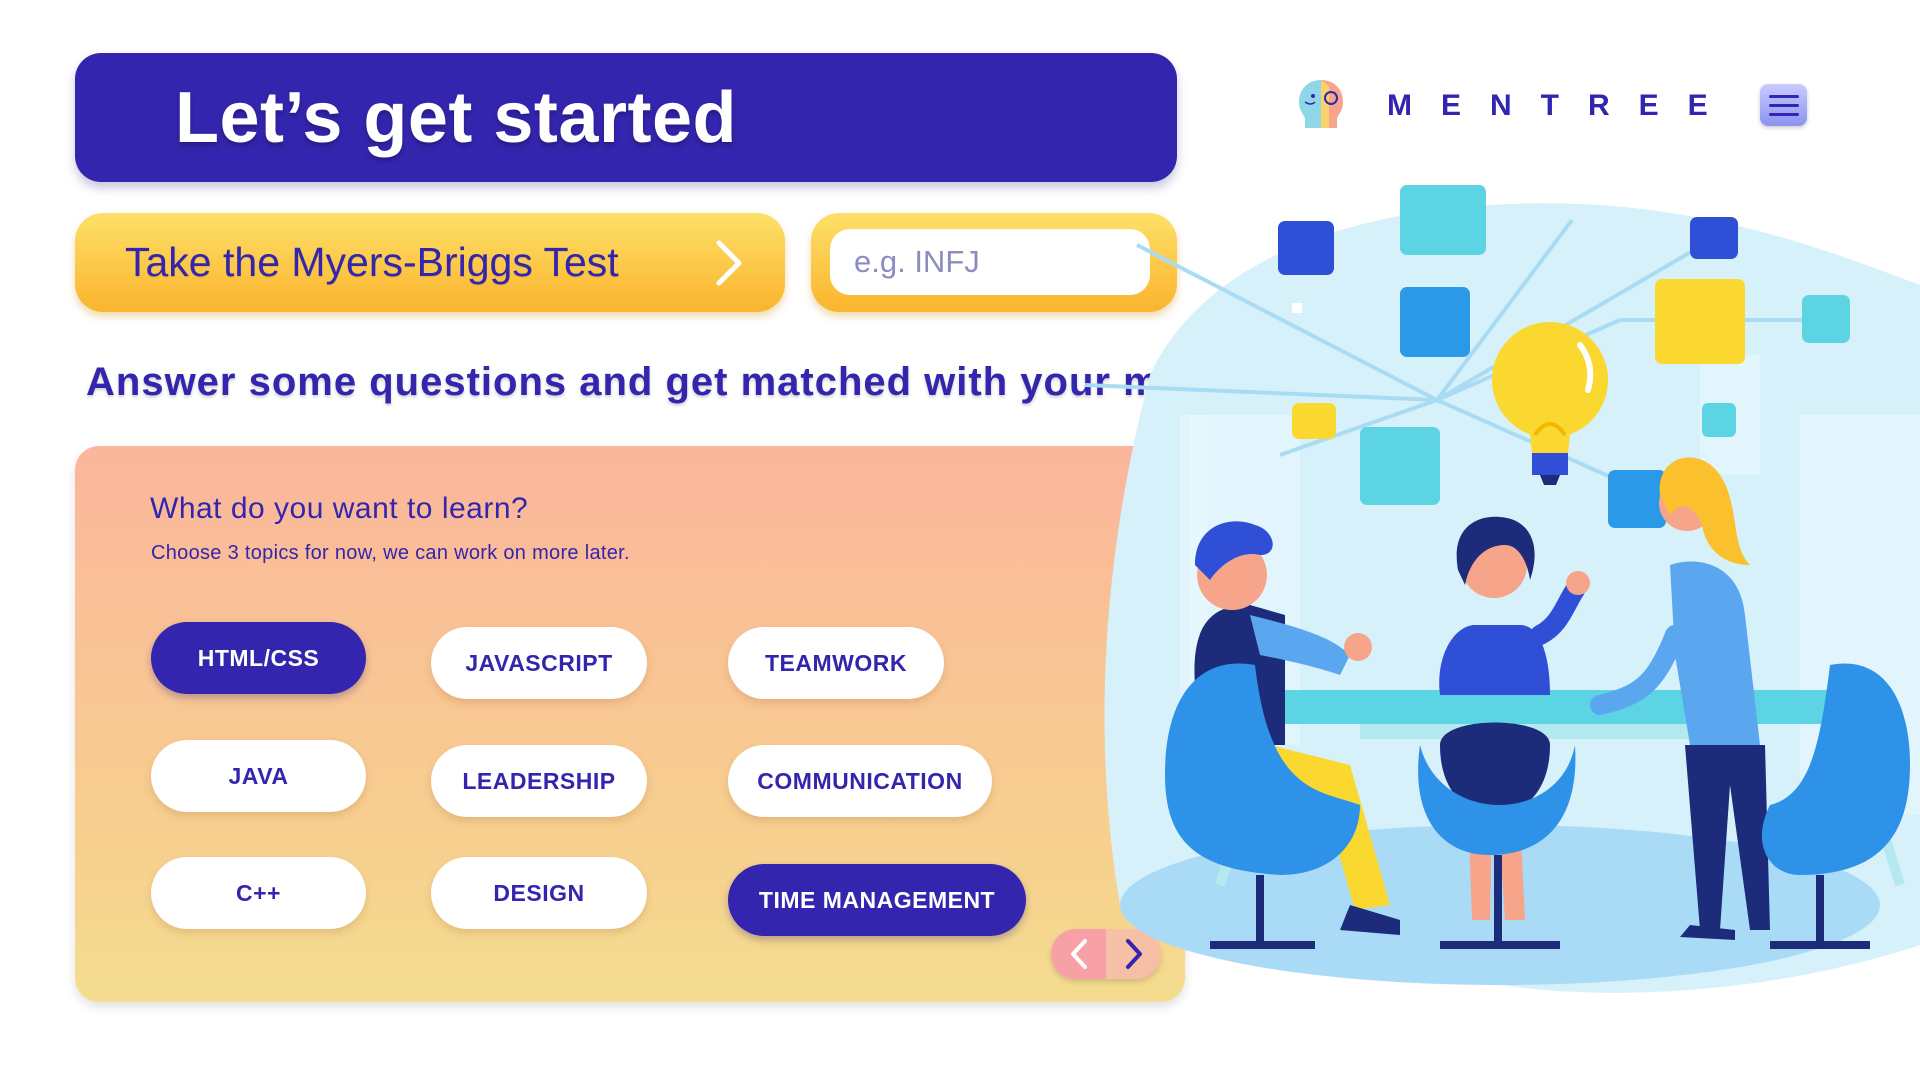 Image resolution: width=1920 pixels, height=1080 pixels. I want to click on topic-chip-html-css: HTML/CSS, so click(258, 658).